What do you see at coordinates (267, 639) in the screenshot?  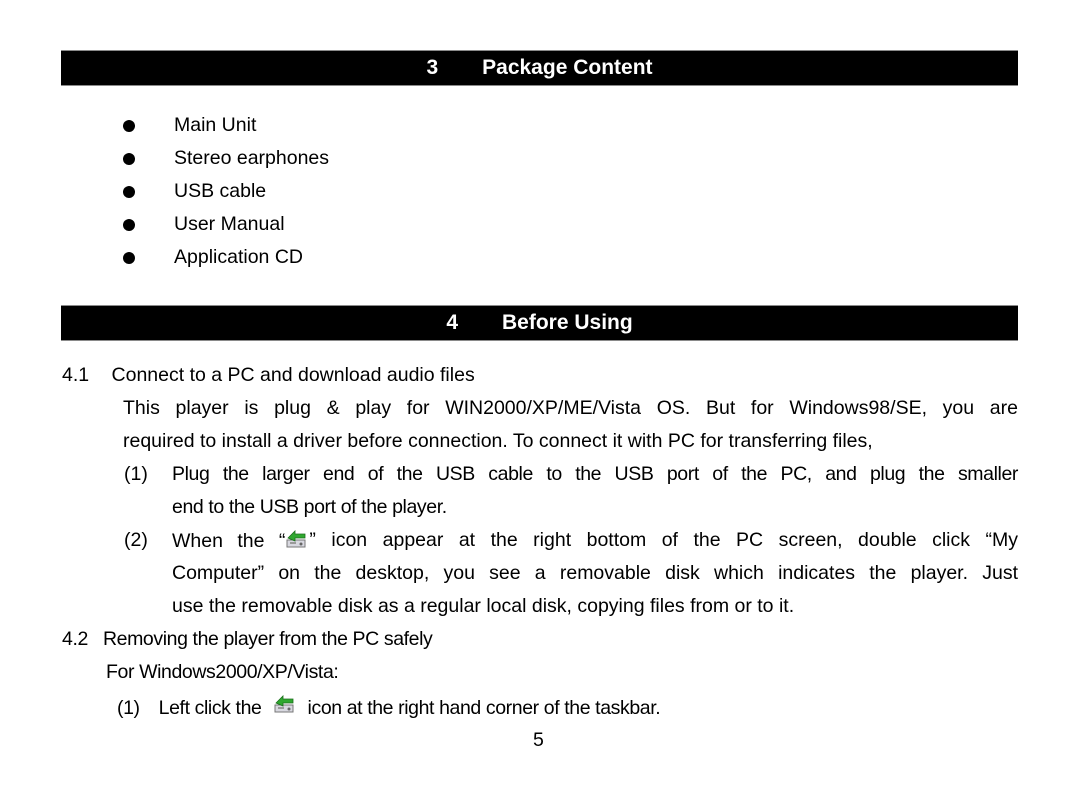 I see `subsection-title: Removing the player from the PC safely` at bounding box center [267, 639].